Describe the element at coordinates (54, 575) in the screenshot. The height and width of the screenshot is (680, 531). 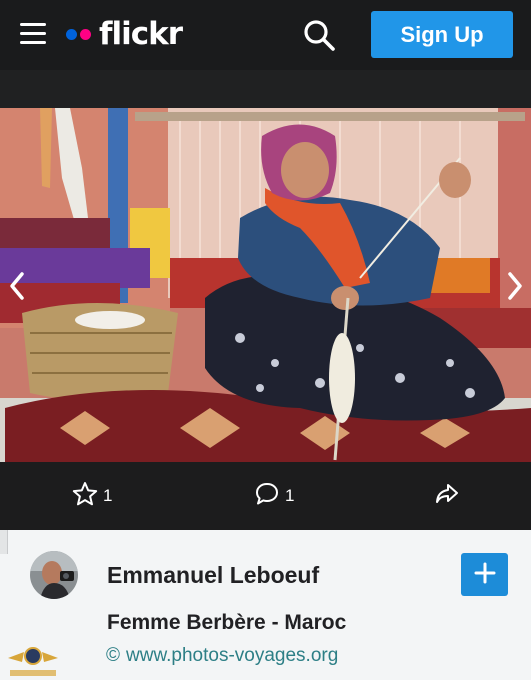
I see `avatar` at that location.